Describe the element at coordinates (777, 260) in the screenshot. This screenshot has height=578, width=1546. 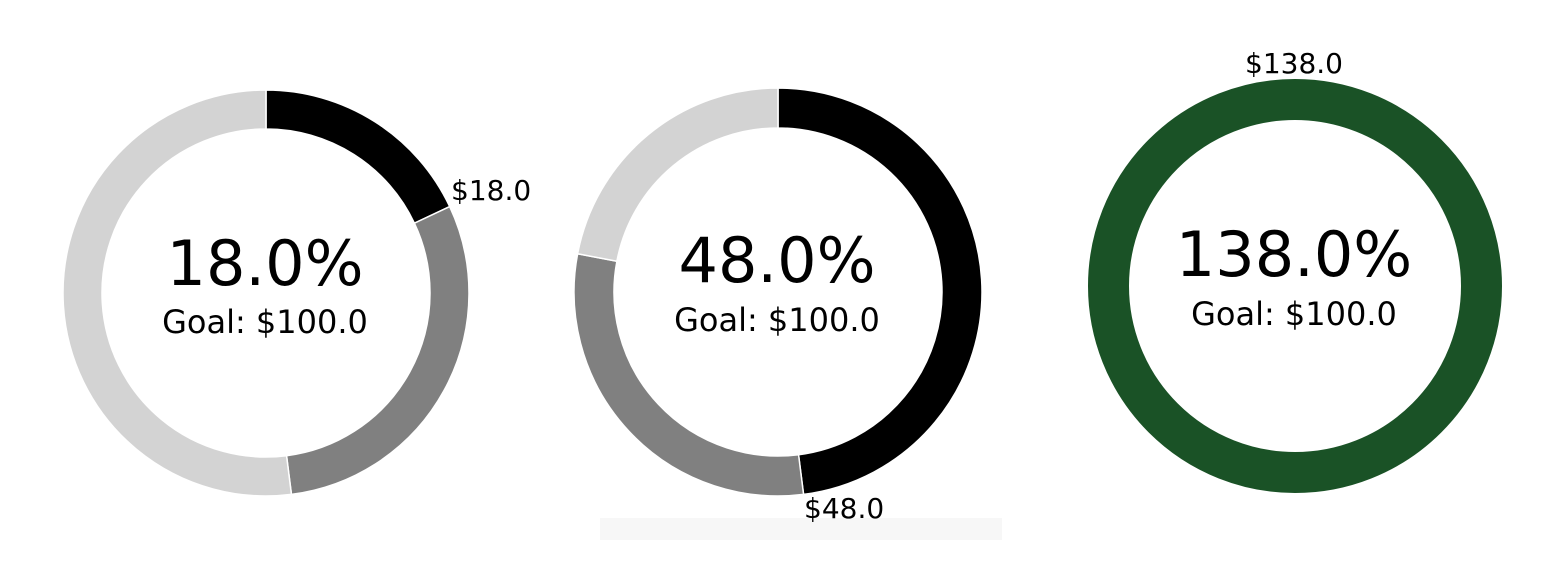
I see `donut-2-percent-label: 48.0%` at that location.